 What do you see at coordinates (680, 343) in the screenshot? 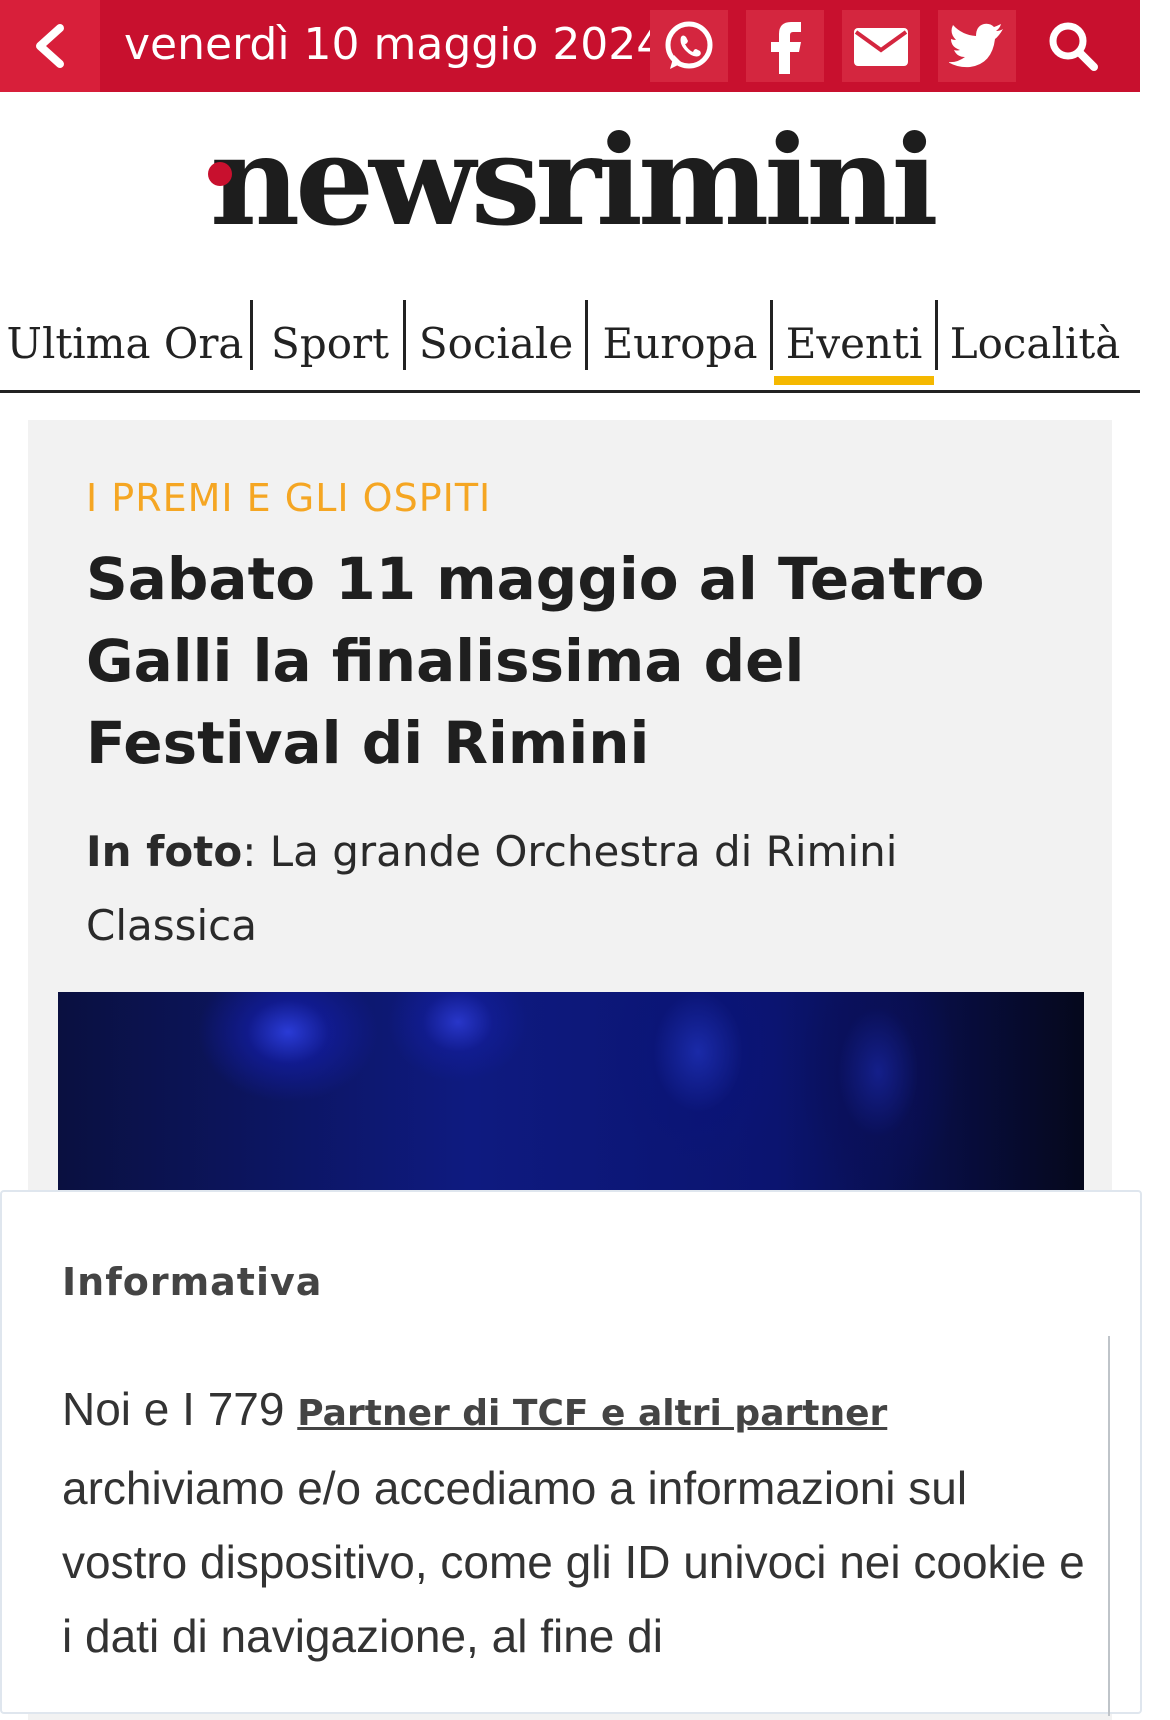
I see `nav-item-europa: Europa` at bounding box center [680, 343].